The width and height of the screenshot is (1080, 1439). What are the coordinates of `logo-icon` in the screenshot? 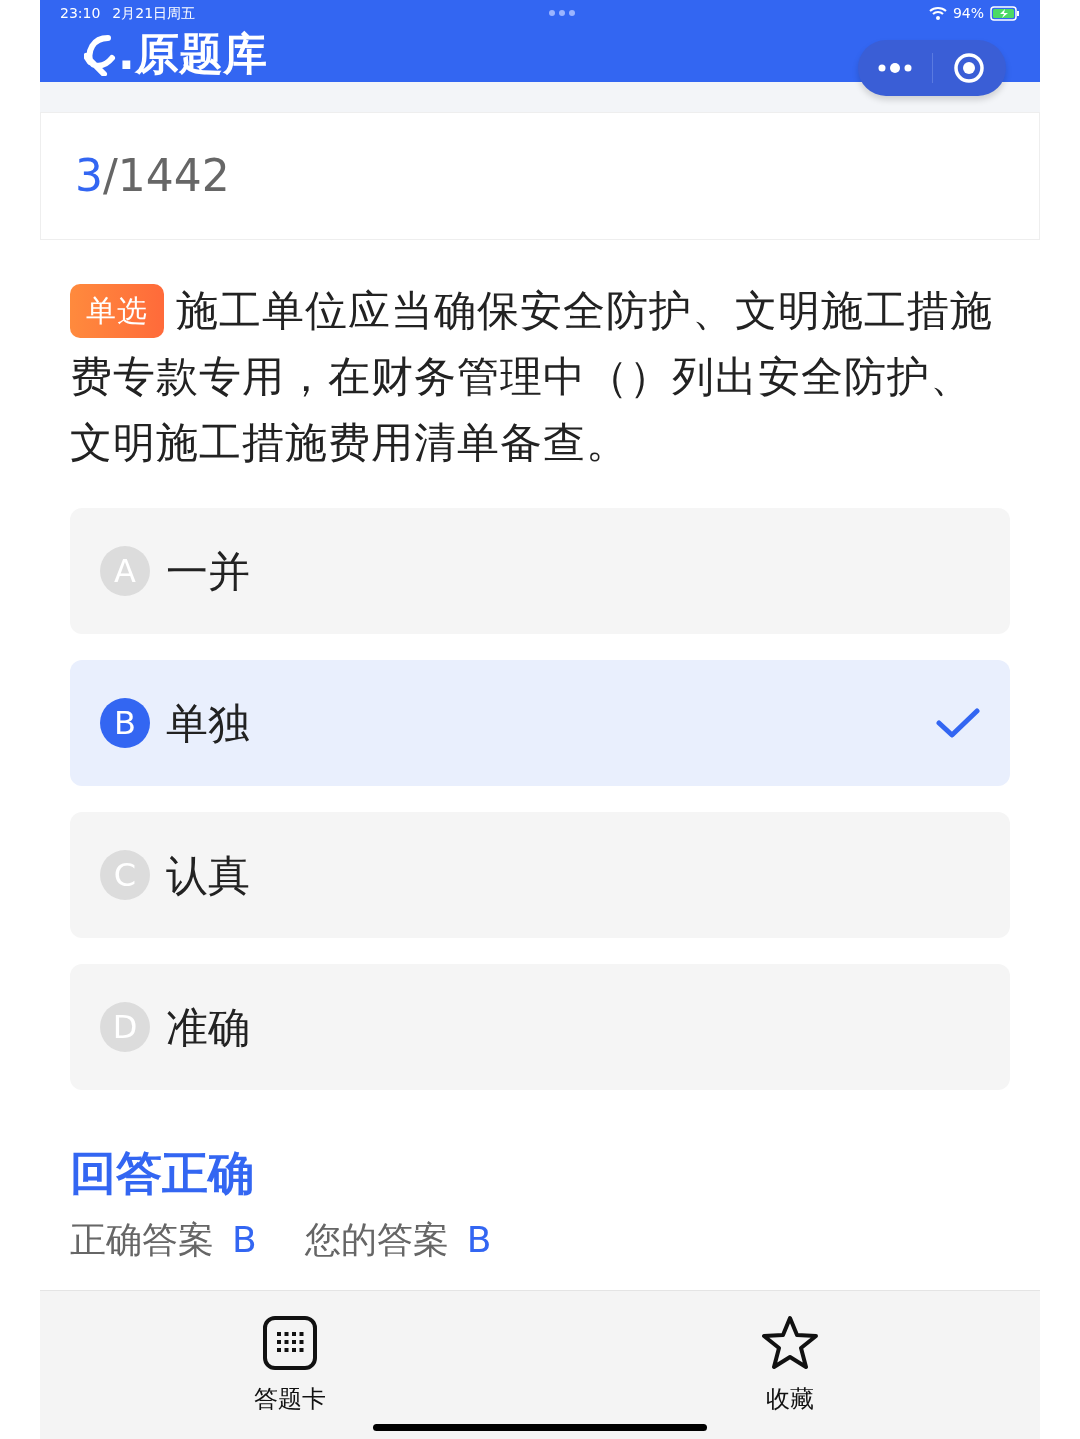 It's located at (101, 54).